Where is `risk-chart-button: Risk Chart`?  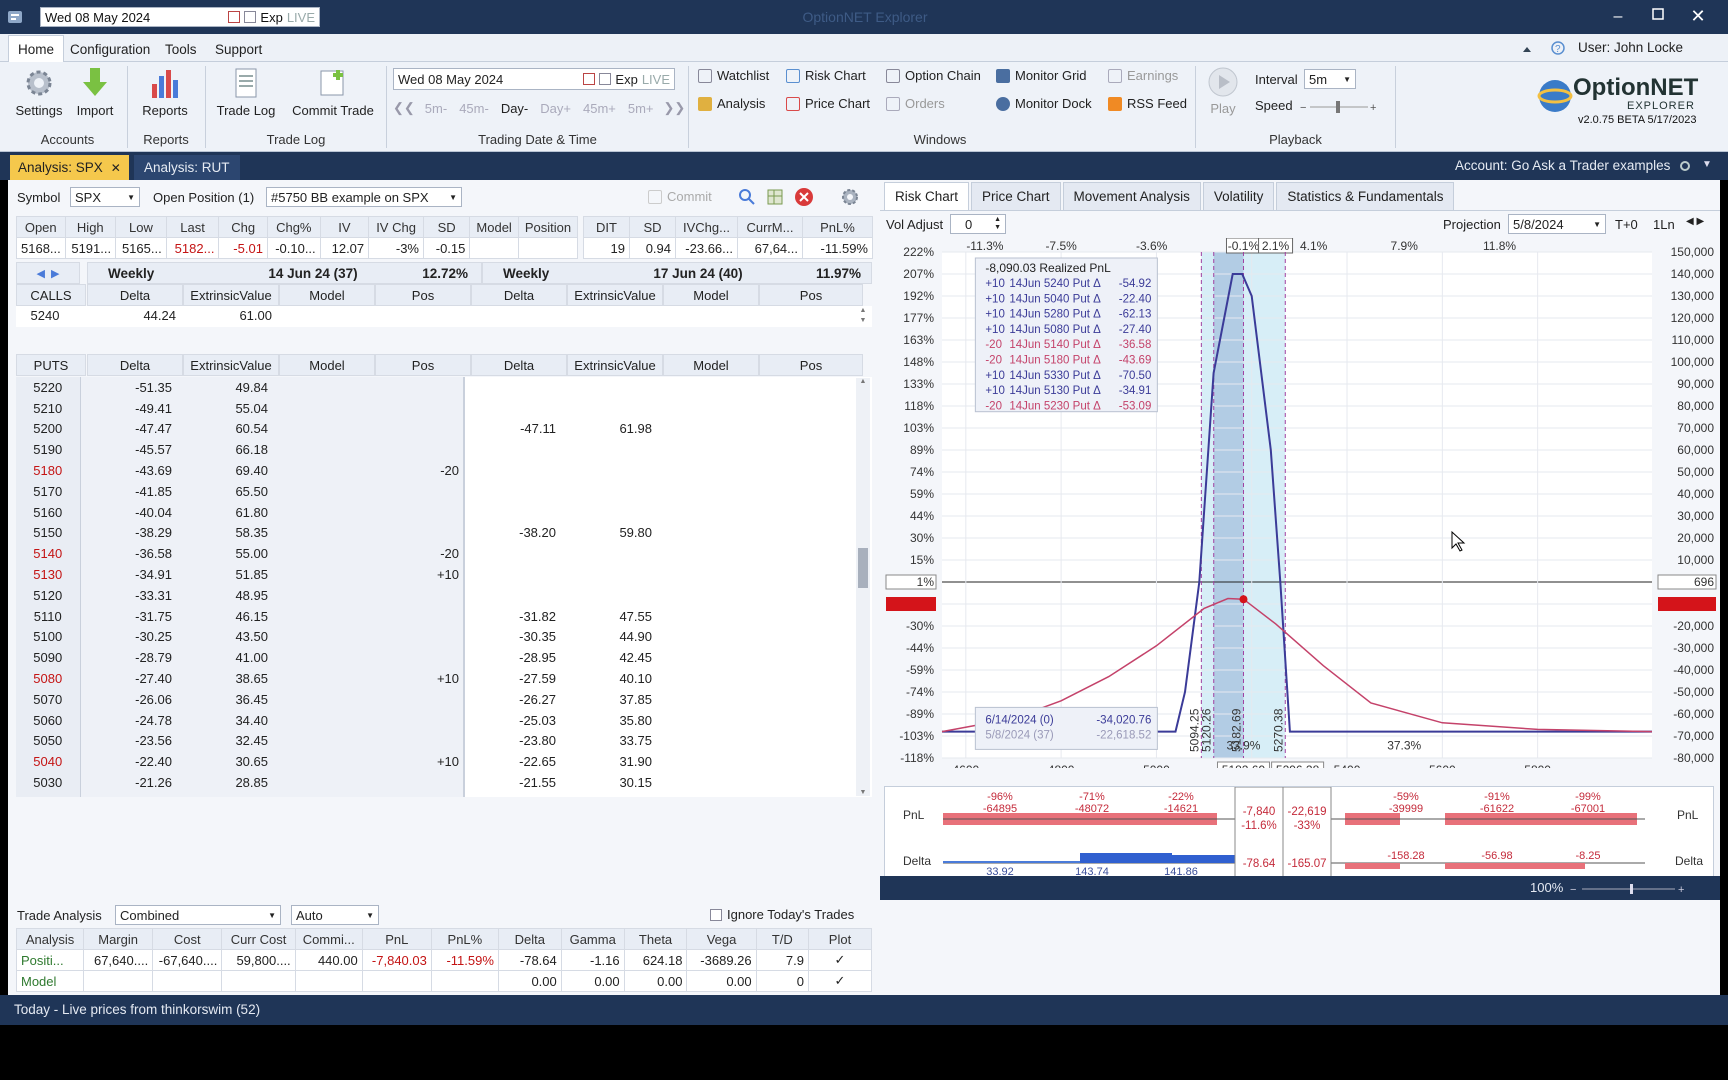
risk-chart-button: Risk Chart is located at coordinates (826, 75).